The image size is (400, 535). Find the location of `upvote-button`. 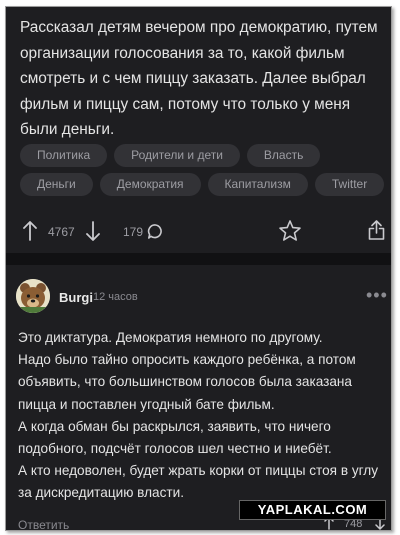

upvote-button is located at coordinates (30, 233).